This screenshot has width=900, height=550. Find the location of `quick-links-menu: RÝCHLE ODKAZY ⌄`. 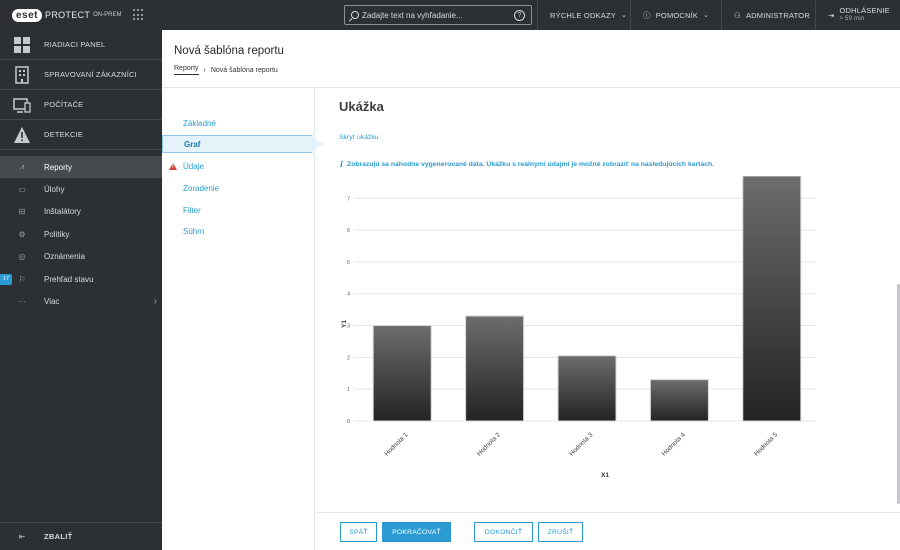

quick-links-menu: RÝCHLE ODKAZY ⌄ is located at coordinates (588, 15).